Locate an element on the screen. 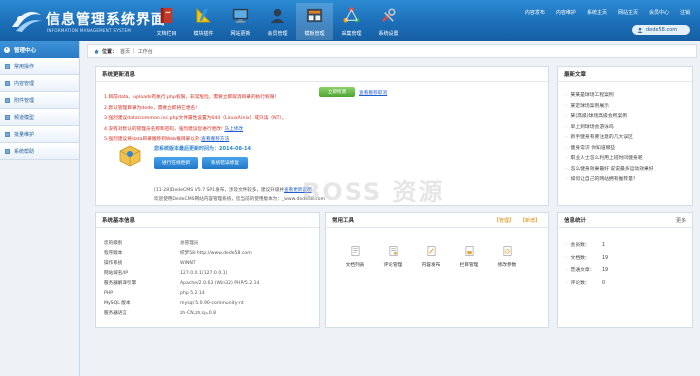 The height and width of the screenshot is (376, 700). info-value: mysql 5.0.90-community-nt is located at coordinates (212, 303).